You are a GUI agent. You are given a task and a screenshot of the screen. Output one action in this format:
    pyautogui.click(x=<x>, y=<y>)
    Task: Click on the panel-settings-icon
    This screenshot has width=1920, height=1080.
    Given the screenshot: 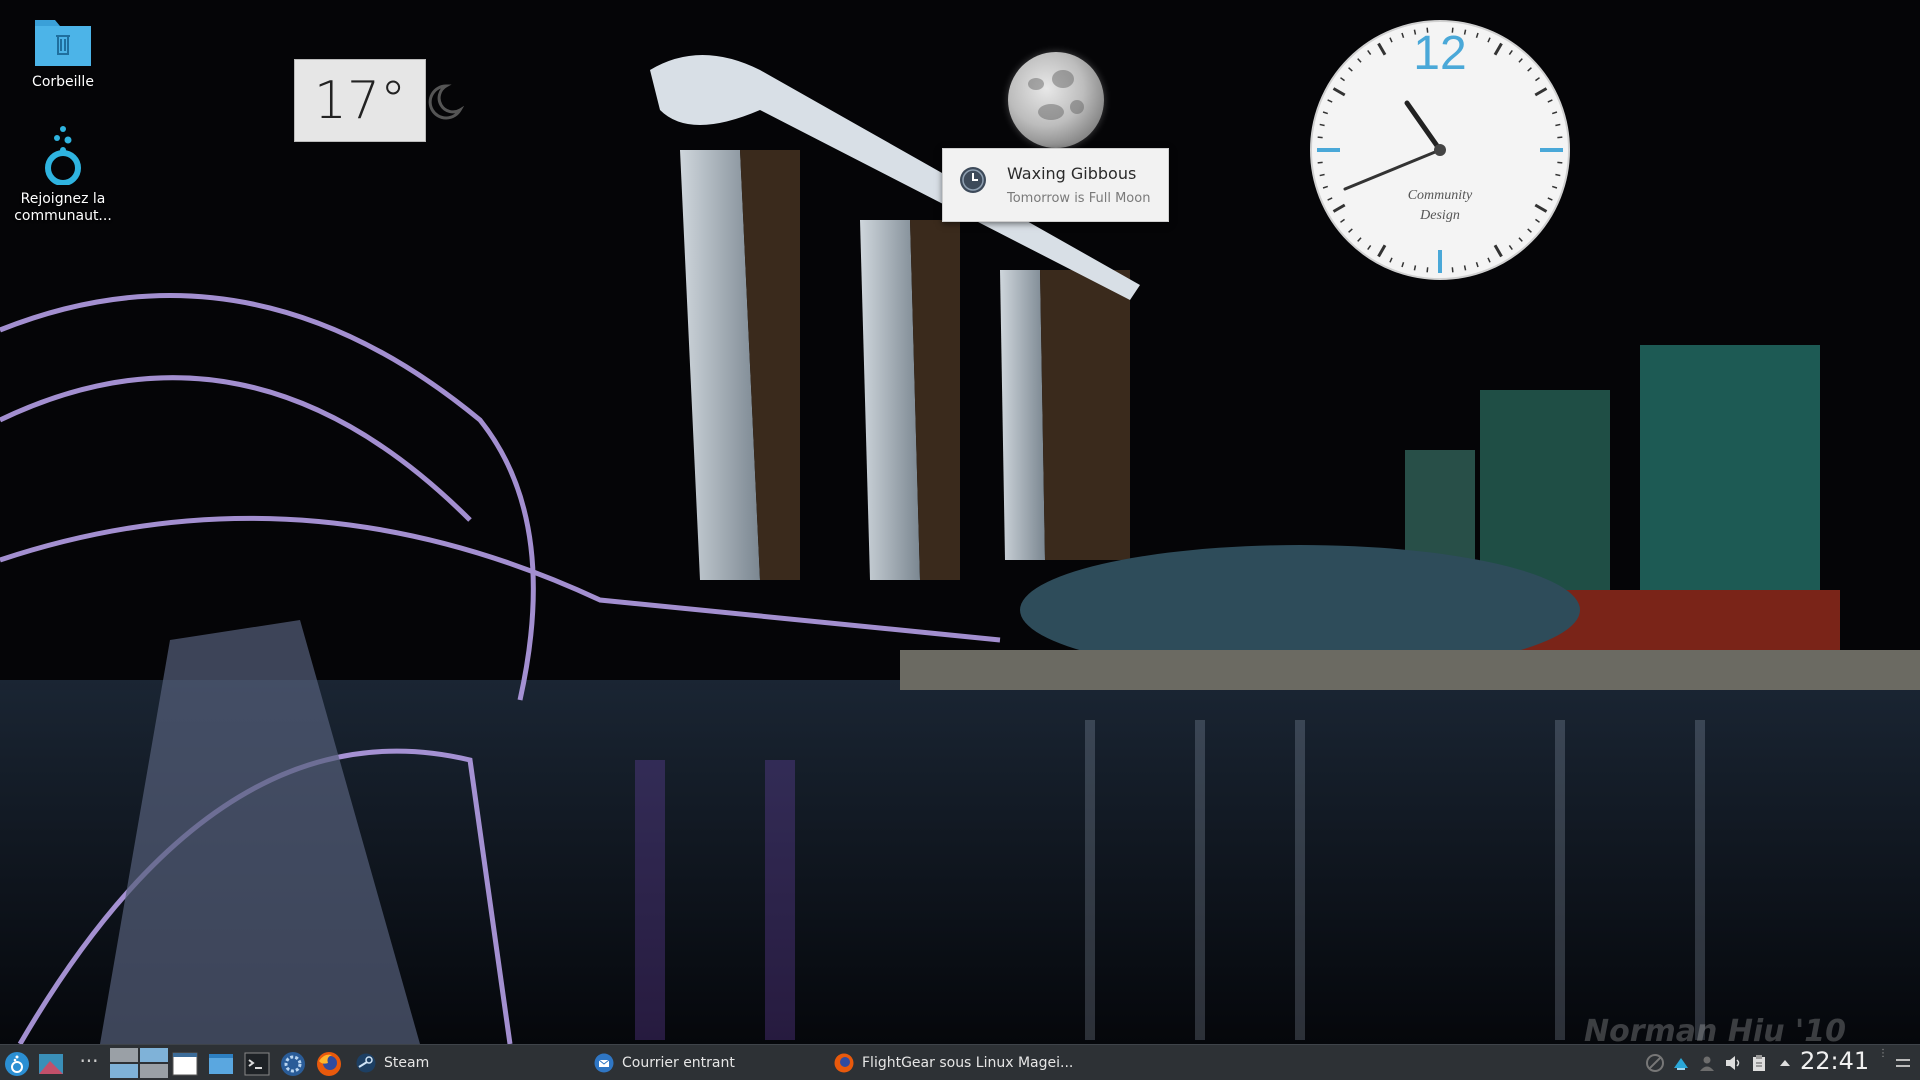 What is the action you would take?
    pyautogui.click(x=1903, y=1063)
    